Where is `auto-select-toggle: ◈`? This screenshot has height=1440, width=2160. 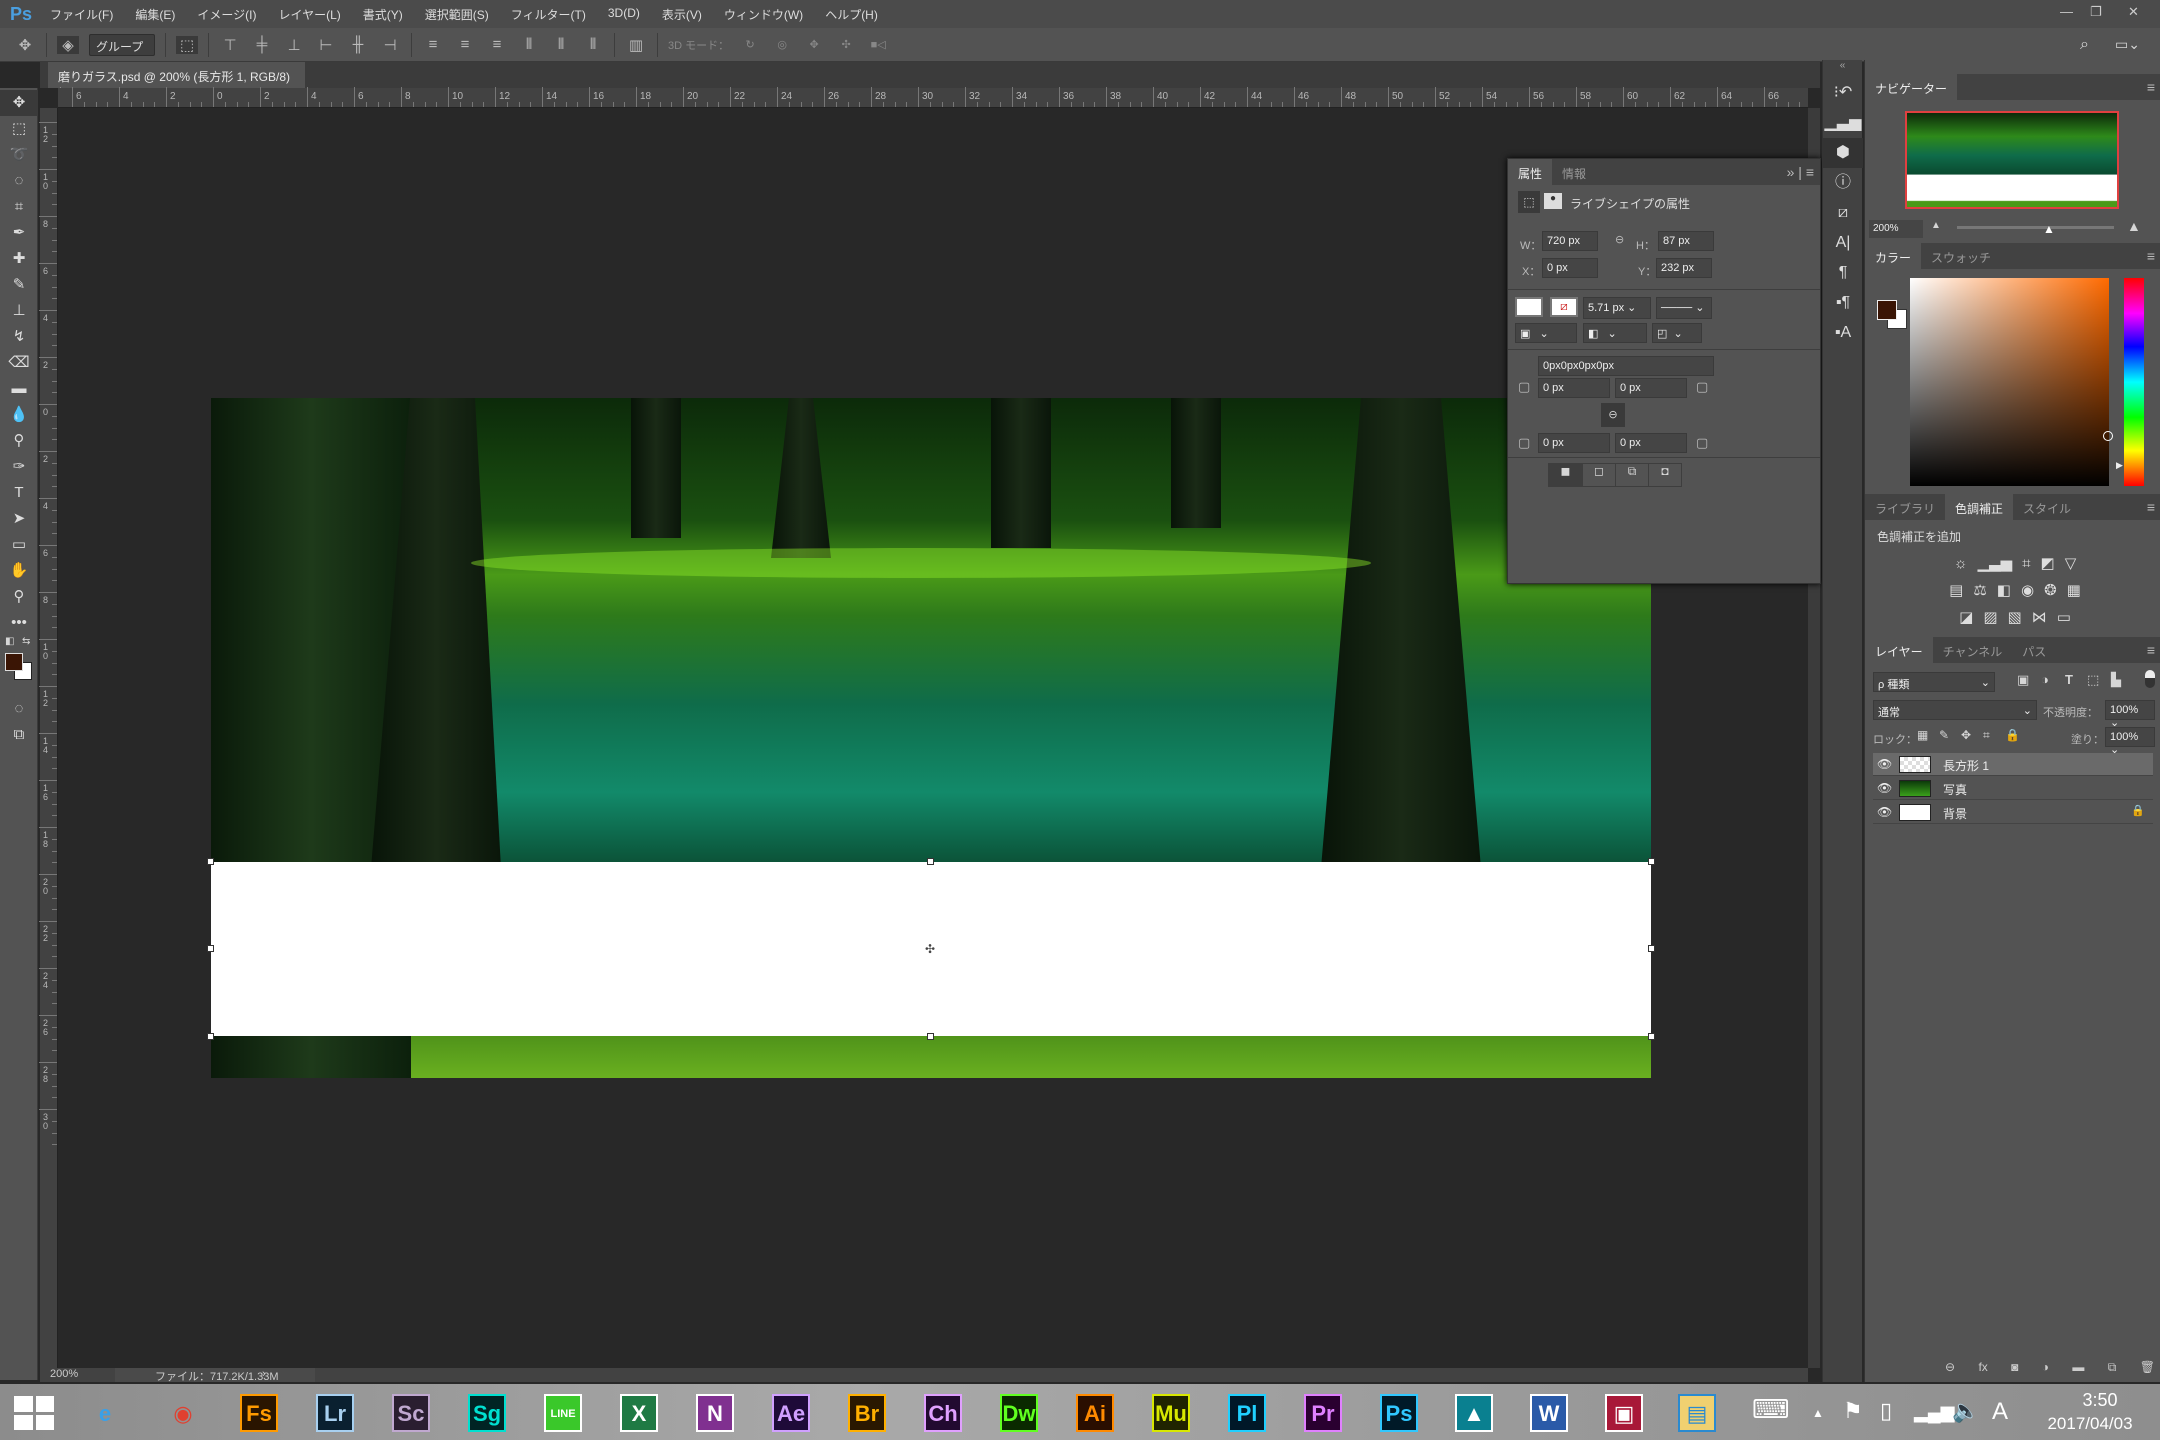
auto-select-toggle: ◈ is located at coordinates (68, 44).